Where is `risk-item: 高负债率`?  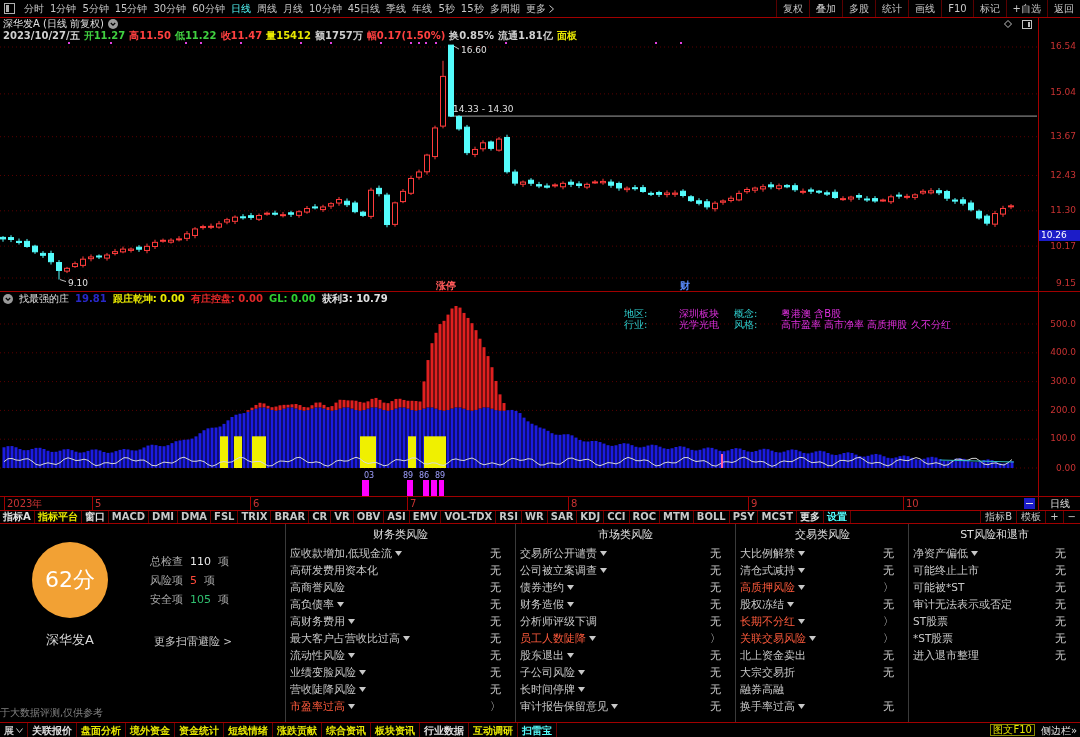
risk-item: 高负债率 is located at coordinates (312, 604).